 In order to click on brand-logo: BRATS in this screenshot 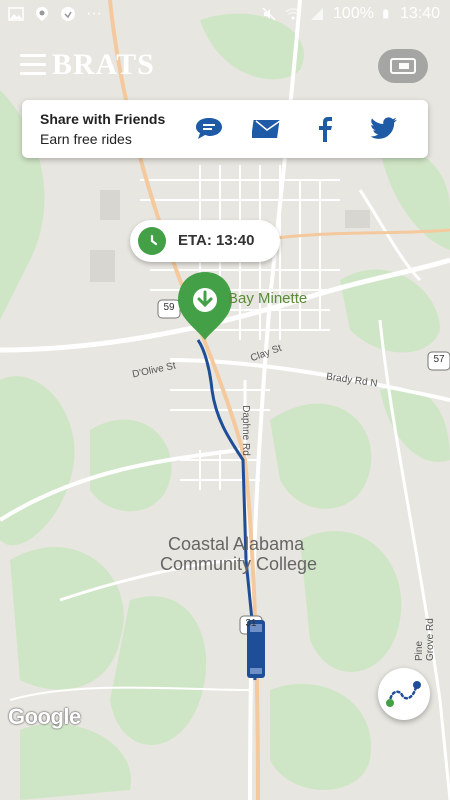, I will do `click(103, 64)`.